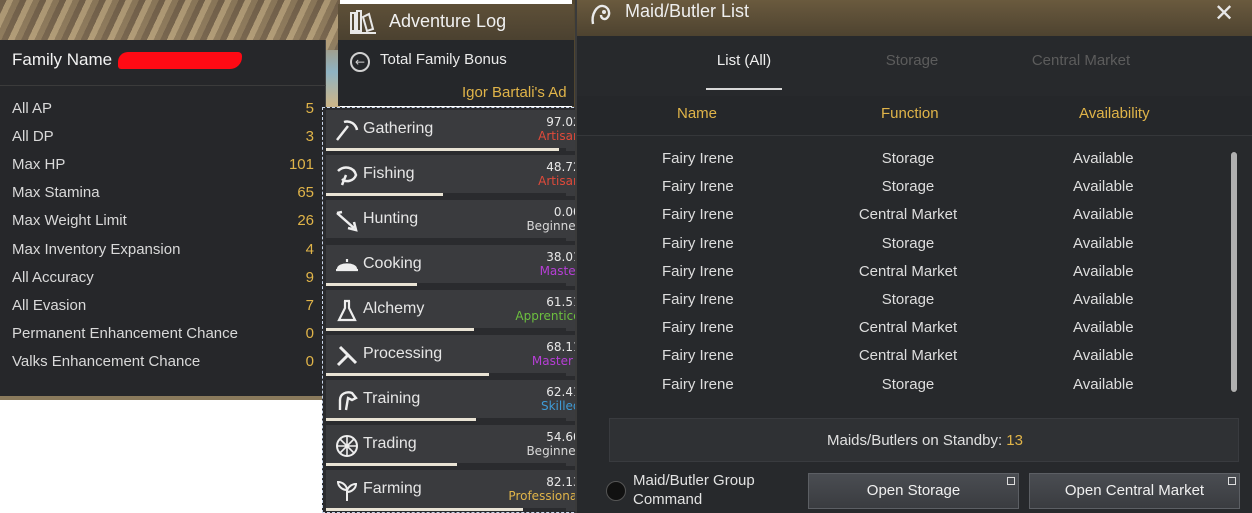 The image size is (1252, 513). What do you see at coordinates (912, 60) in the screenshot?
I see `tab-storage: Storage` at bounding box center [912, 60].